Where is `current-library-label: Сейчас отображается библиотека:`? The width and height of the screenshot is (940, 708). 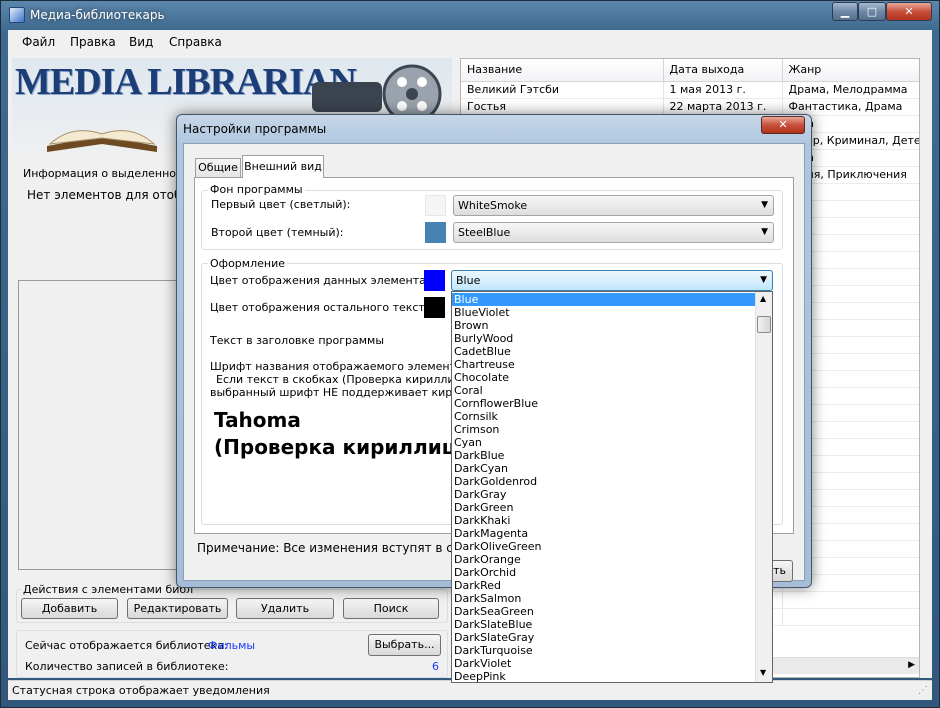 current-library-label: Сейчас отображается библиотека: is located at coordinates (126, 645).